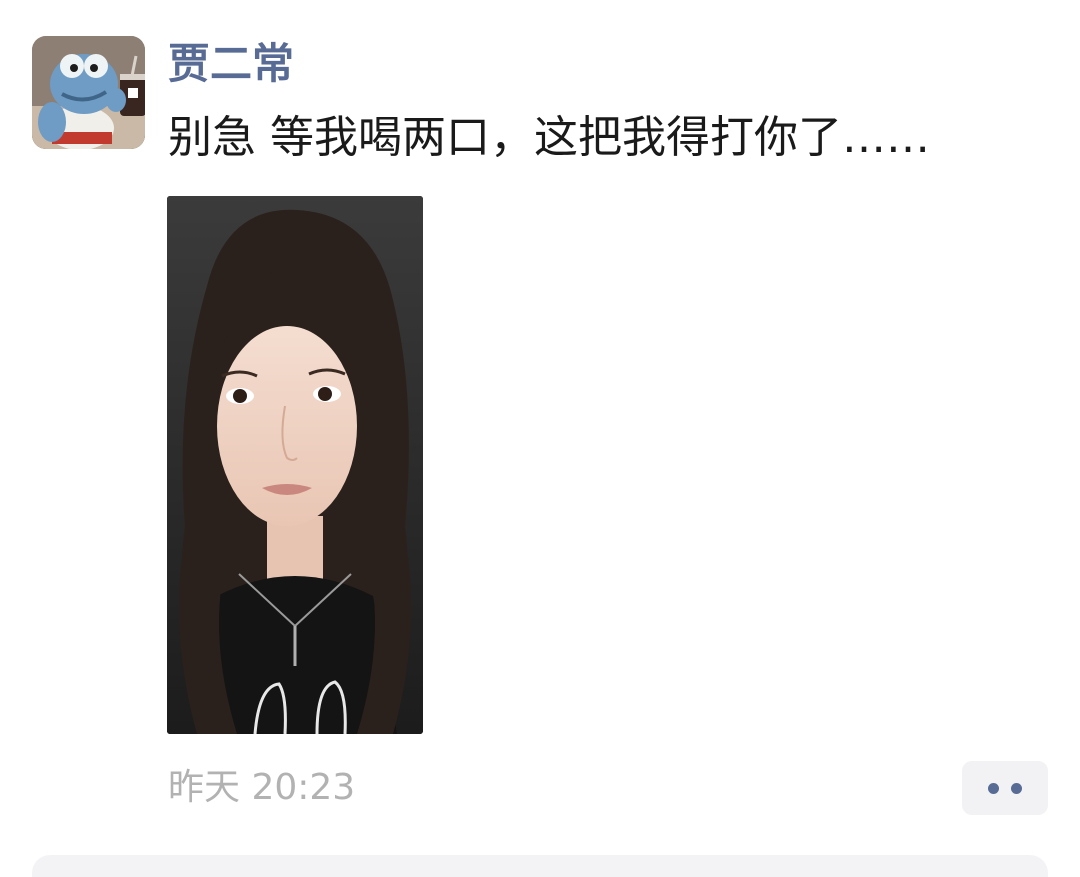 The width and height of the screenshot is (1080, 877). I want to click on post-photo, so click(295, 465).